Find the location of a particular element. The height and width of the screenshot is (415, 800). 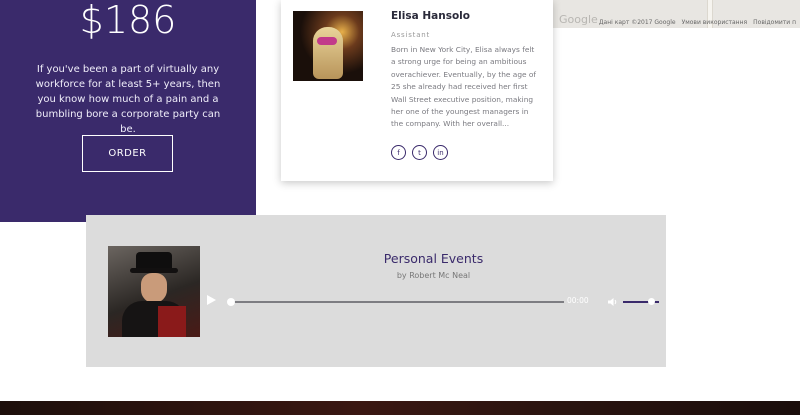

facebook-icon: f is located at coordinates (398, 152).